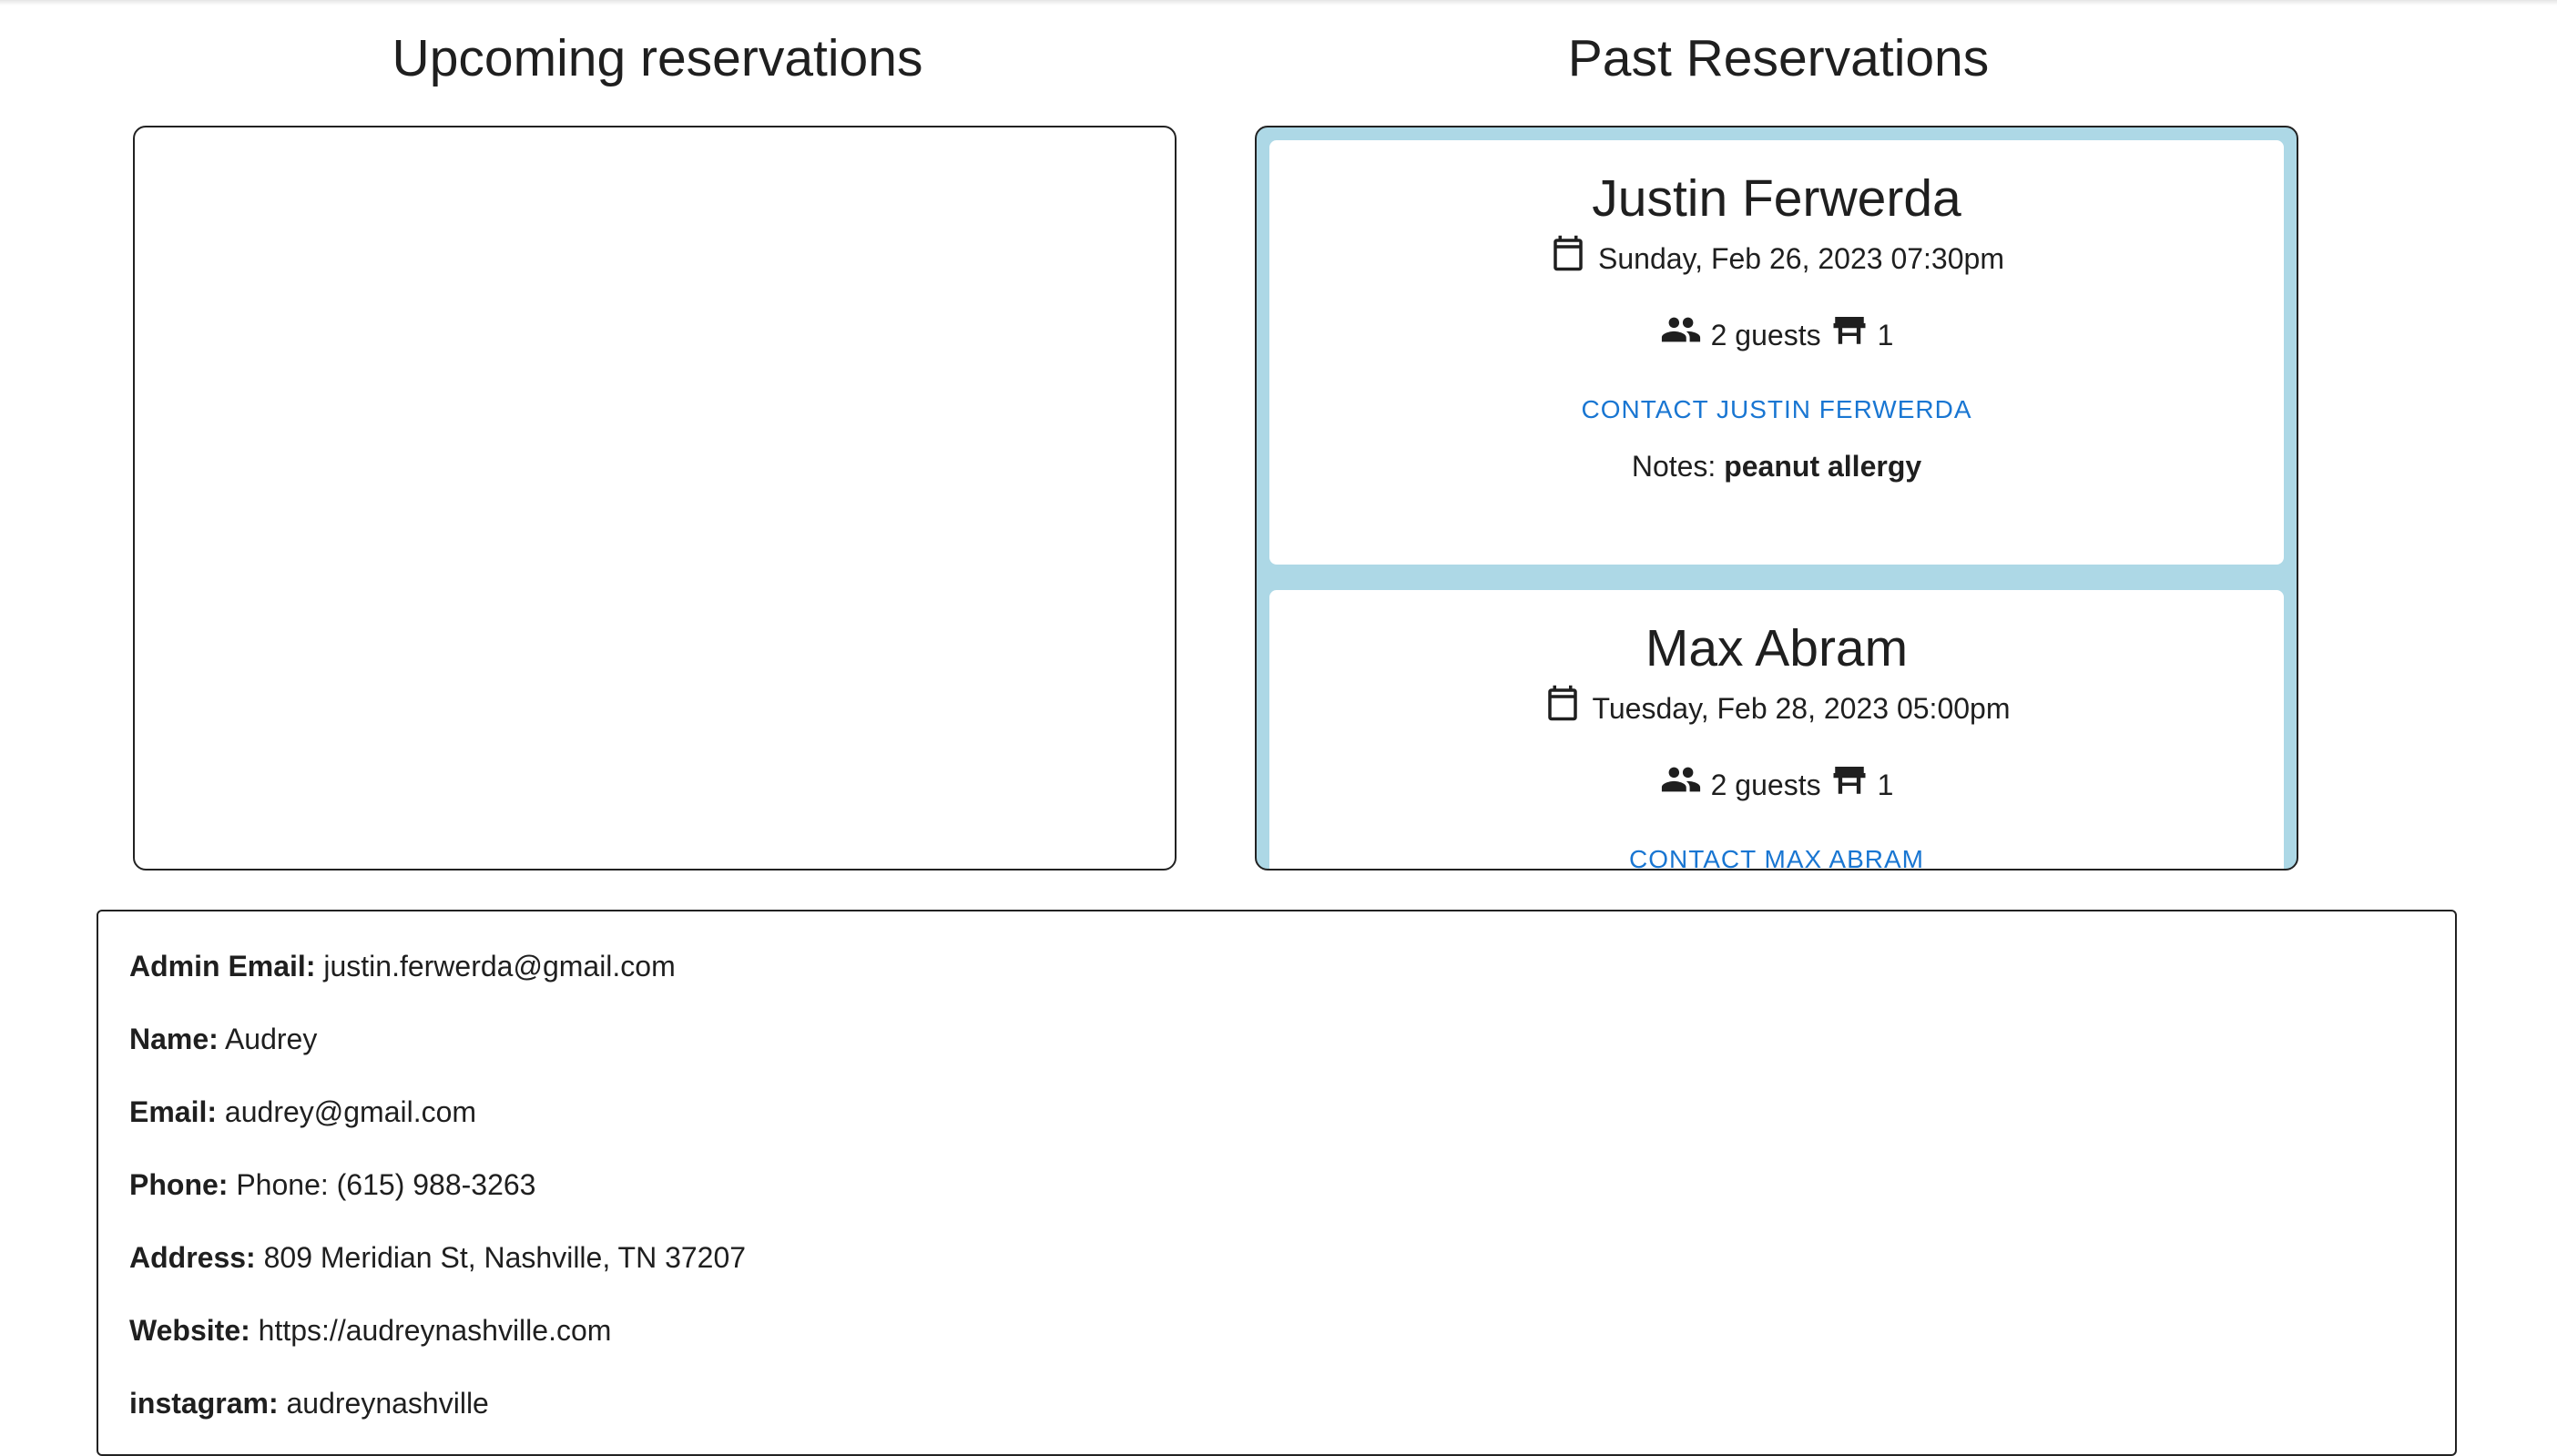 The image size is (2557, 1456). I want to click on instagram-row: instagram: audreynashville, so click(1292, 1404).